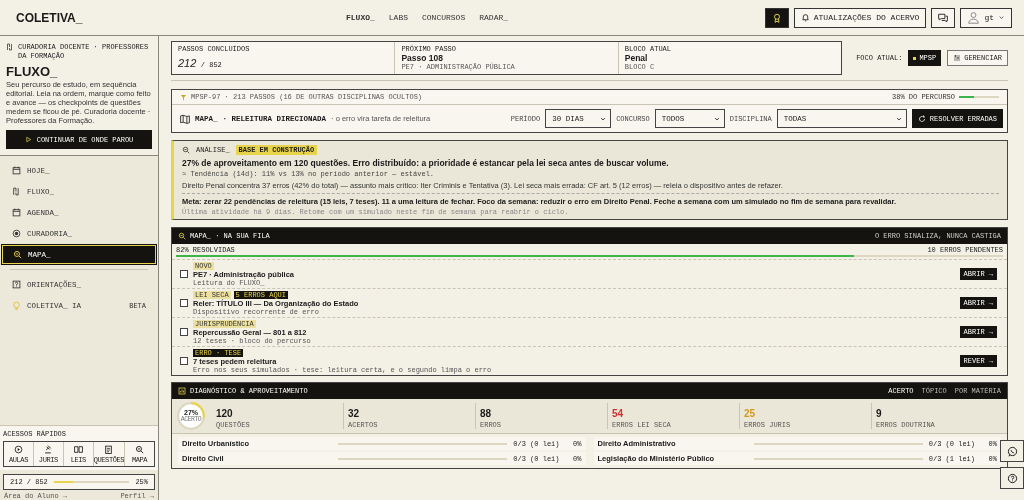 The image size is (1024, 500). Describe the element at coordinates (426, 163) in the screenshot. I see `headline: 27% de aproveitamento em 120 questões. Erro distribuído: a prioridade é estancar pela lei seca antes de buscar volume.` at that location.